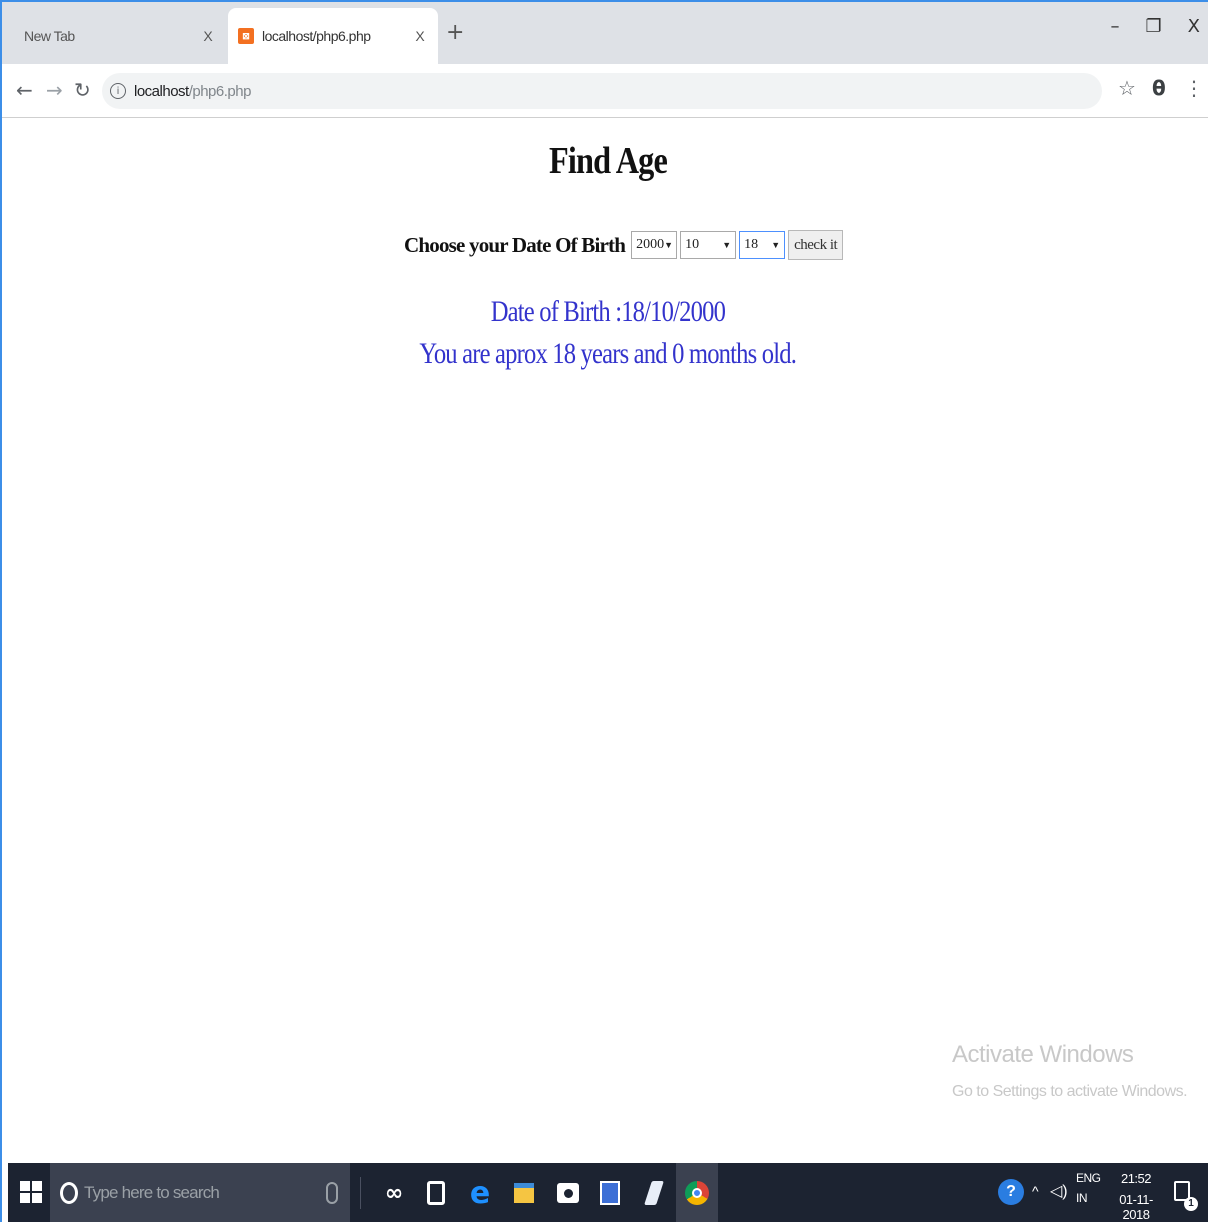 This screenshot has width=1208, height=1222. I want to click on restore-icon: ❐, so click(1154, 26).